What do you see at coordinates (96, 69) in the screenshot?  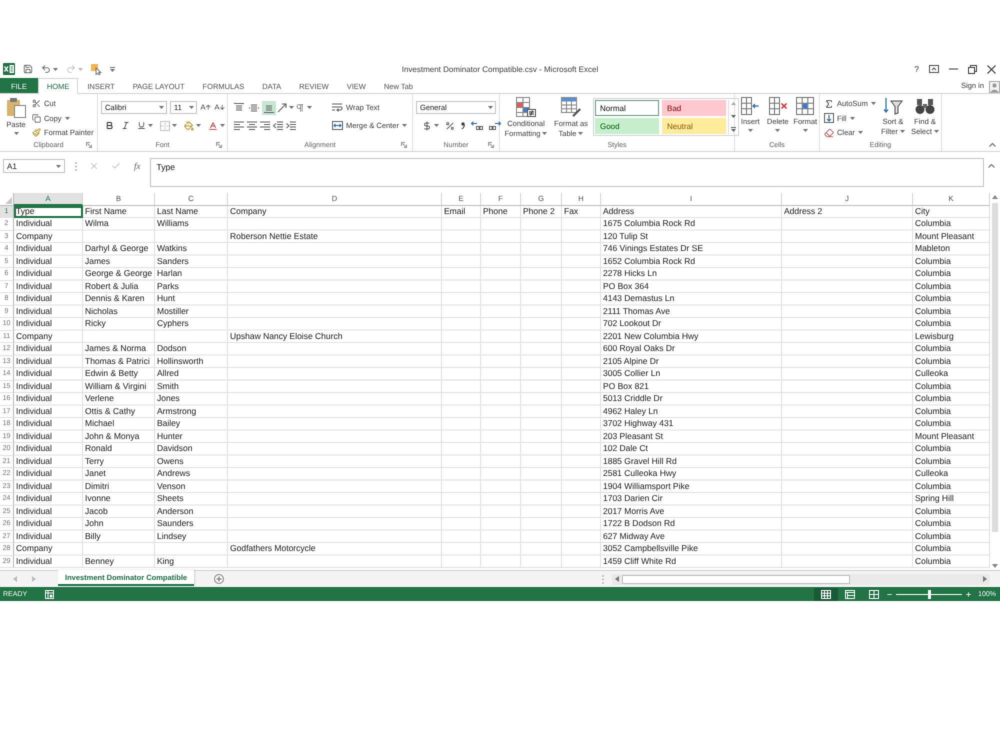 I see `pointer-icon` at bounding box center [96, 69].